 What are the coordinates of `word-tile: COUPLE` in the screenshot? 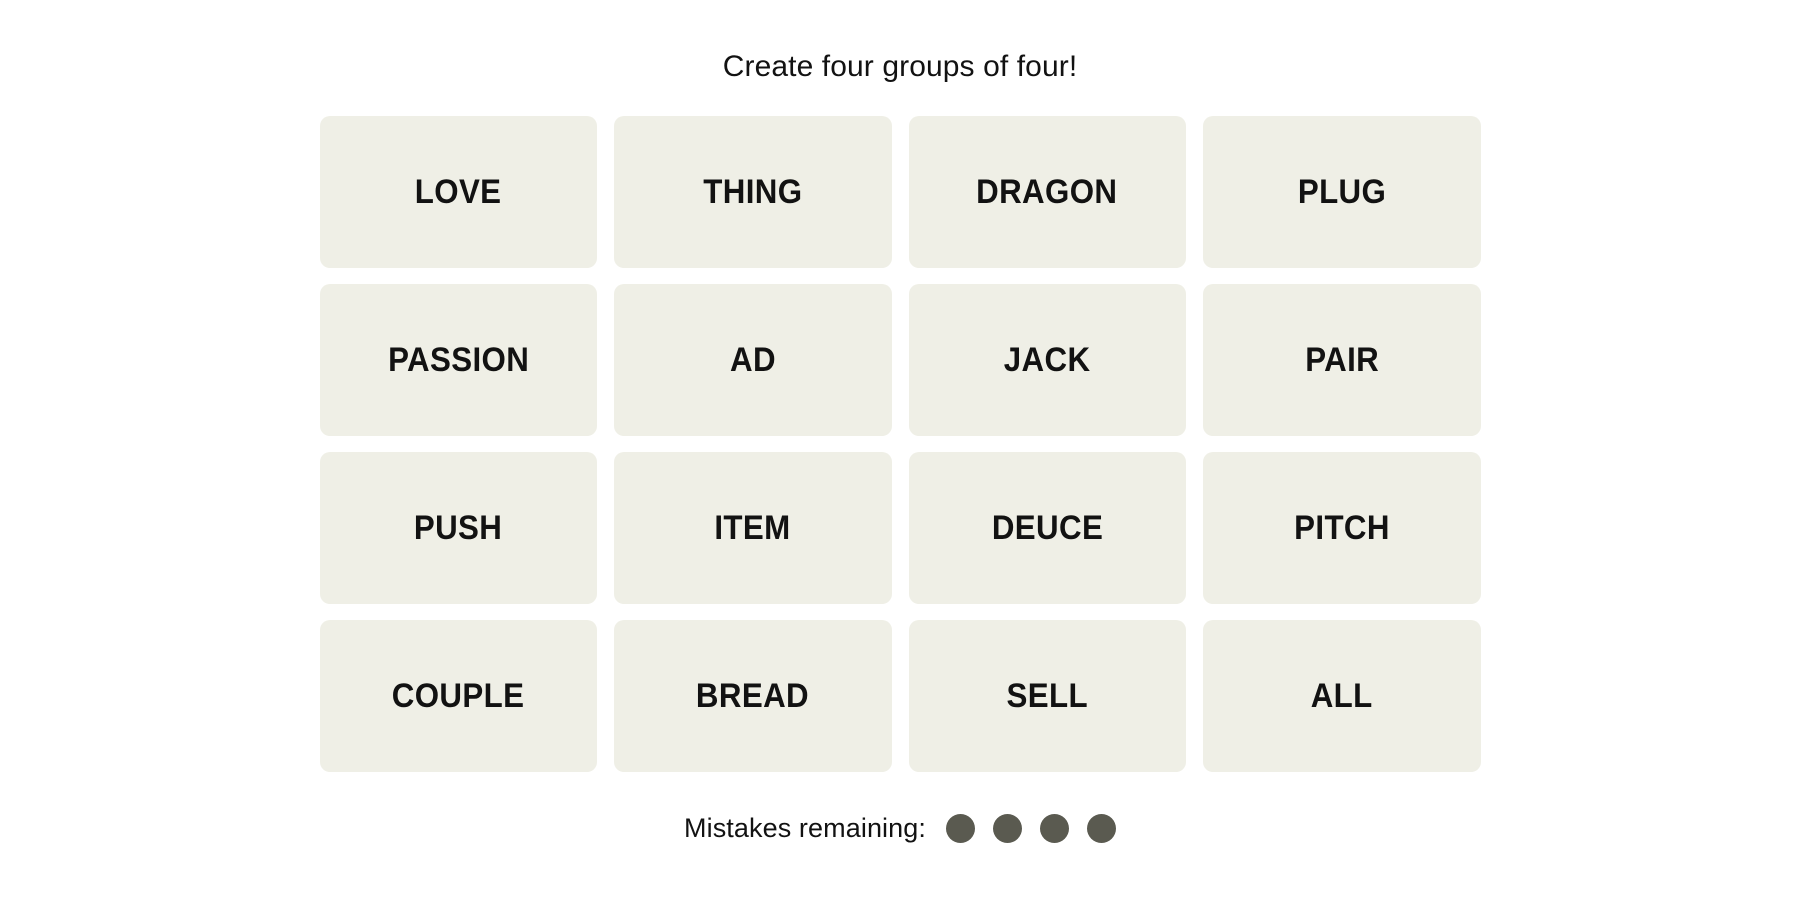 It's located at (458, 696).